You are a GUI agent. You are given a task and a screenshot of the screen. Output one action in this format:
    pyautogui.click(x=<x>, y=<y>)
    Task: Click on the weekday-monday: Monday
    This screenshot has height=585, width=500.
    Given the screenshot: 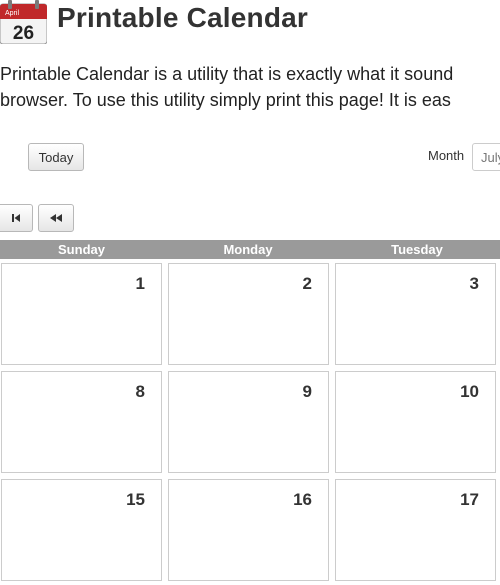 What is the action you would take?
    pyautogui.click(x=248, y=249)
    